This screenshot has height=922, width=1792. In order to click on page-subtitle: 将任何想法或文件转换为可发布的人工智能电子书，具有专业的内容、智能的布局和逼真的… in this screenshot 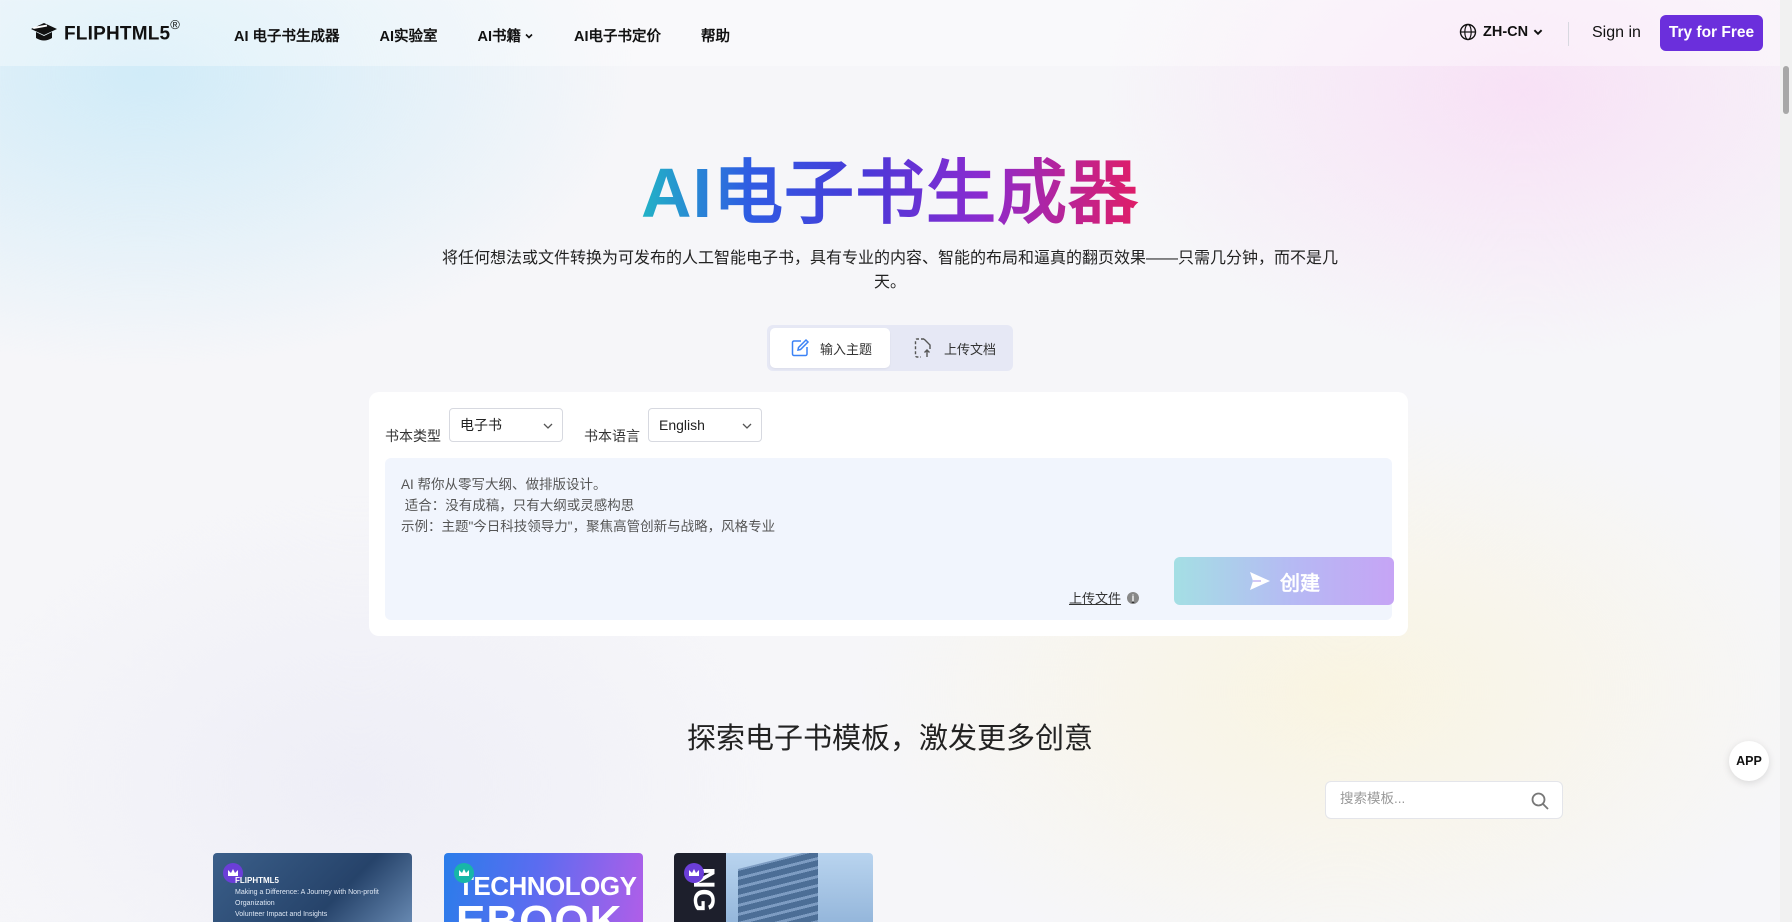, I will do `click(889, 270)`.